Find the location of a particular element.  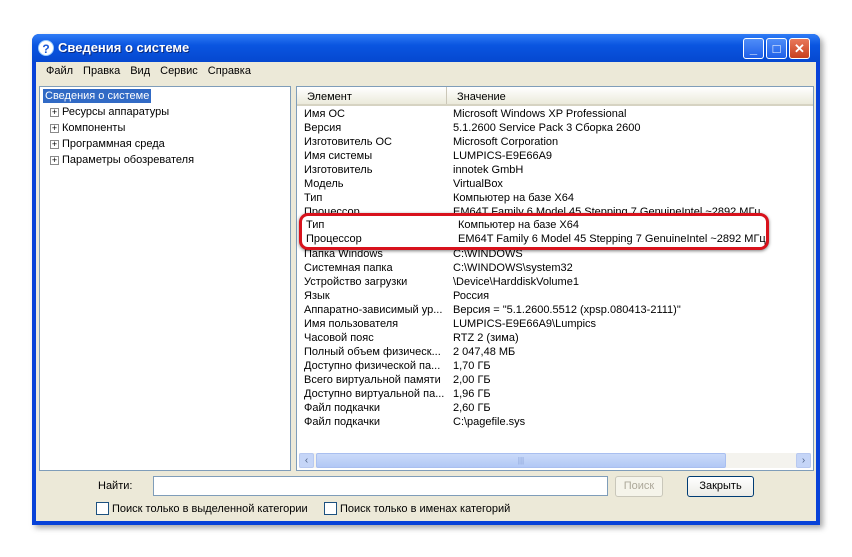

table-row: Имя пользователя LUMPICS-E9E66A9\Lumpics is located at coordinates (555, 324).